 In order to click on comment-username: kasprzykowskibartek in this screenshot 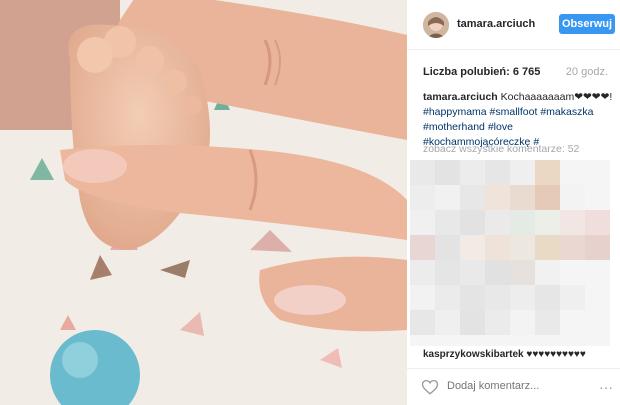, I will do `click(473, 354)`.